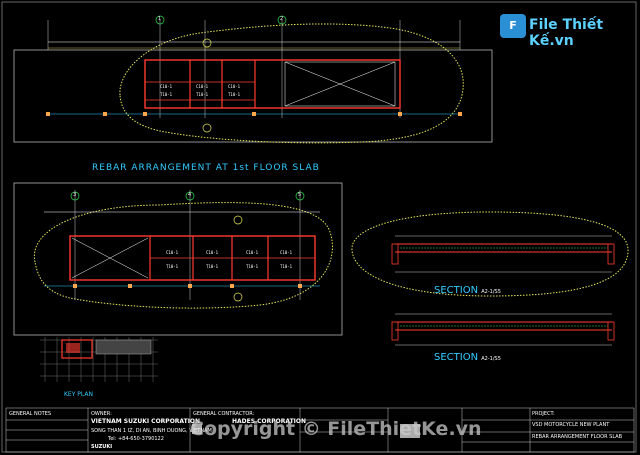 The height and width of the screenshot is (455, 640). What do you see at coordinates (300, 195) in the screenshot?
I see `grid-bubble-5: 5` at bounding box center [300, 195].